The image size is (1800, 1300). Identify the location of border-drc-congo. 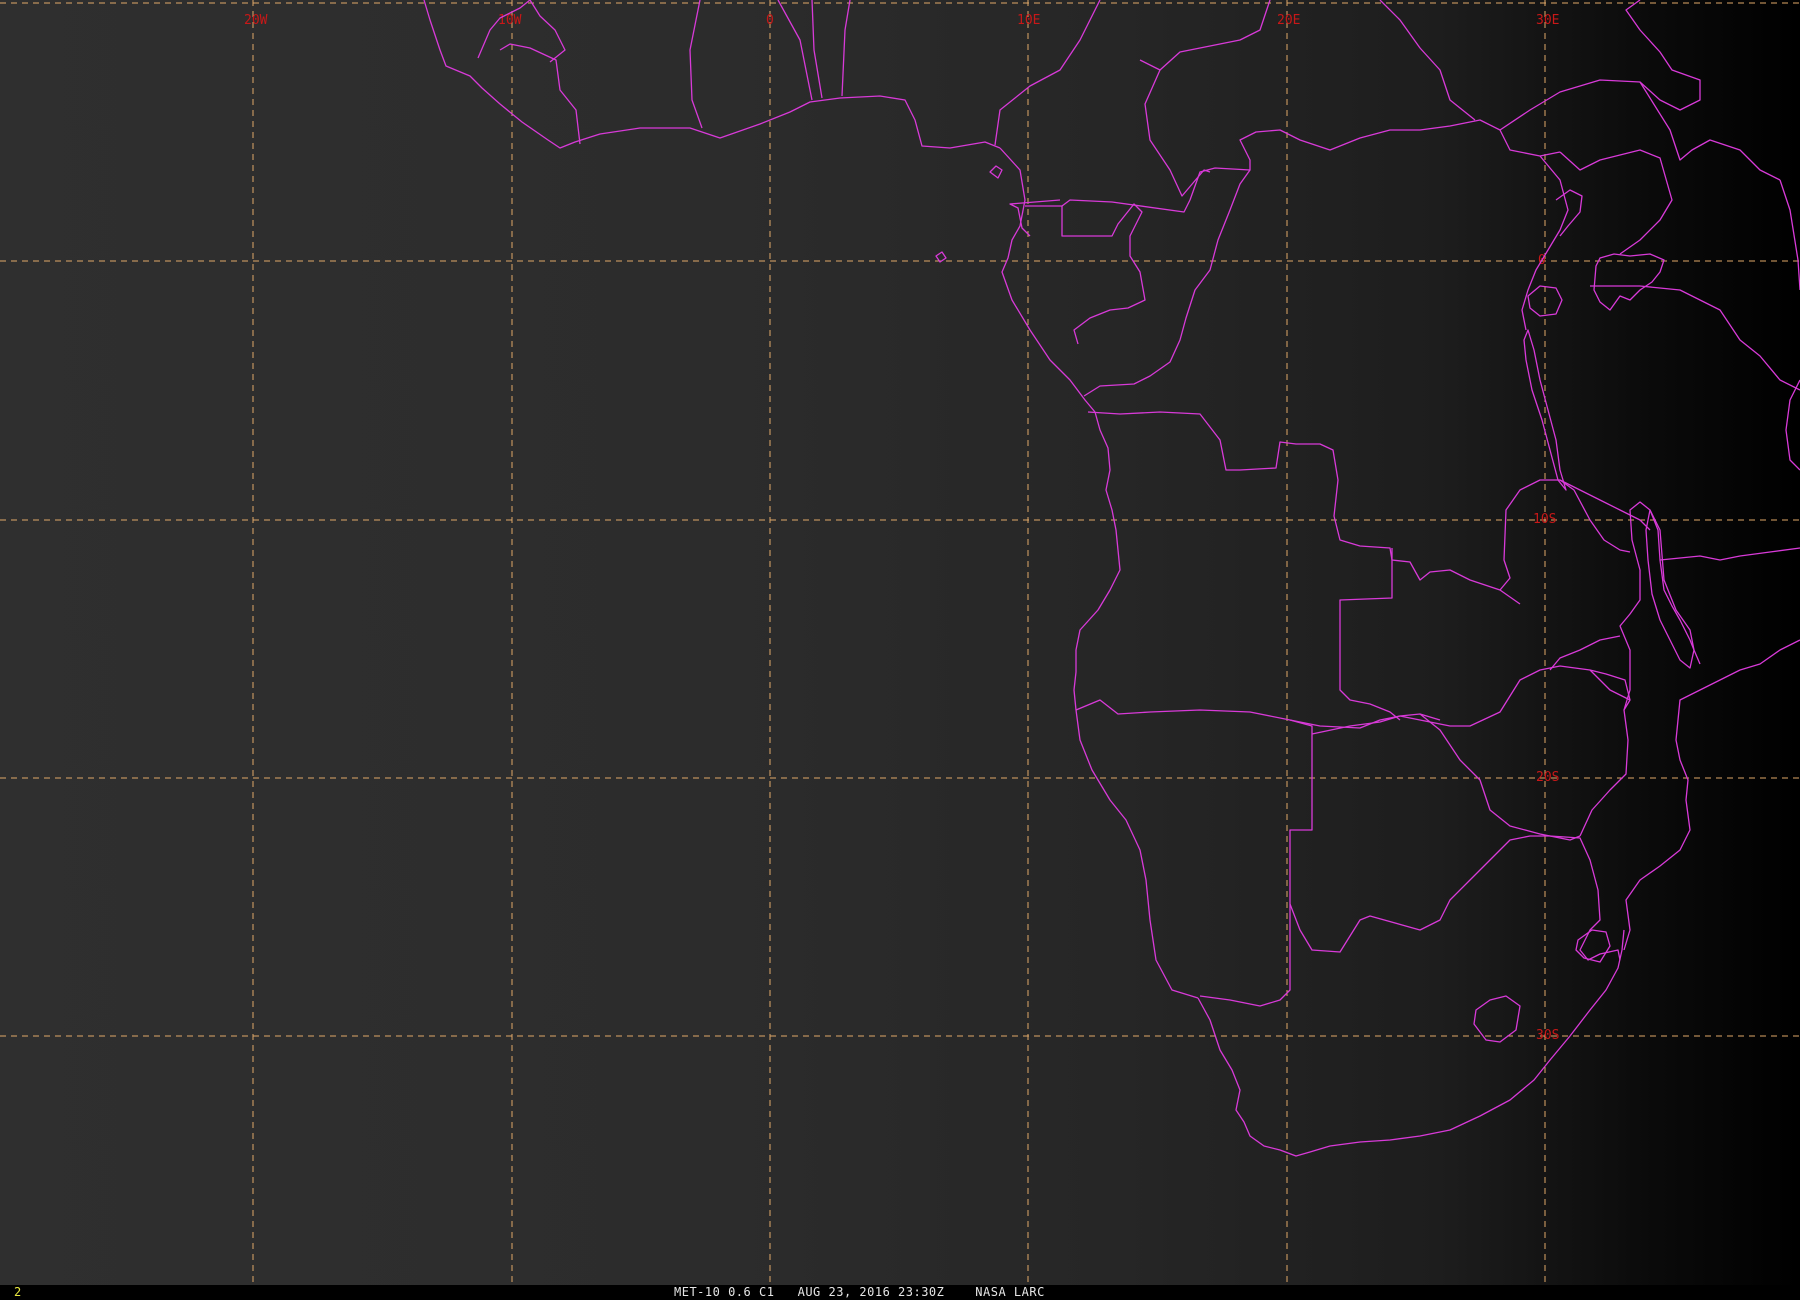
(1167, 283).